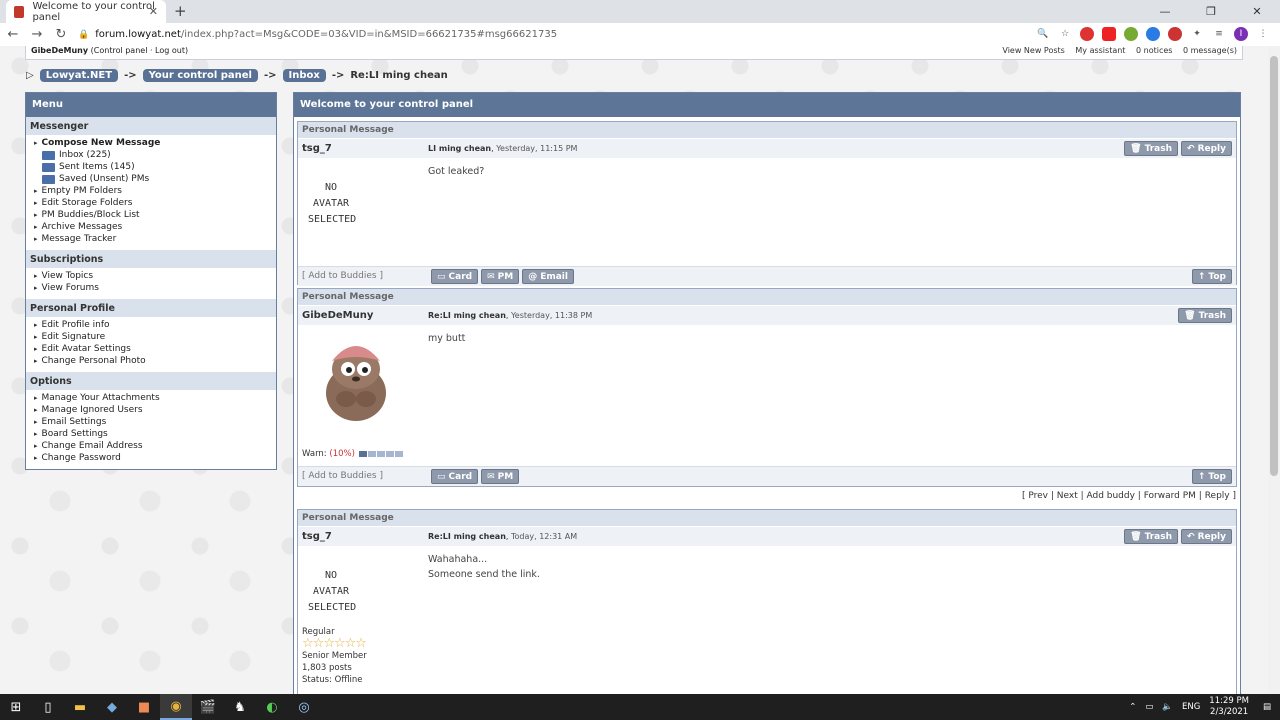  What do you see at coordinates (93, 11) in the screenshot?
I see `tab-title: Welcome to your control panel` at bounding box center [93, 11].